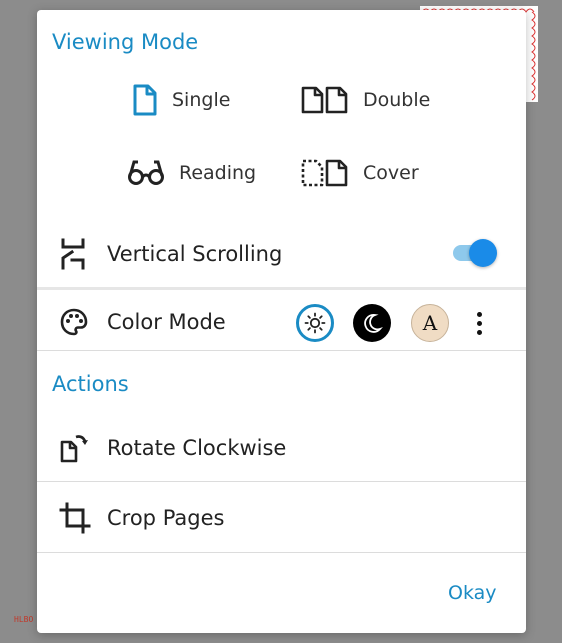 The height and width of the screenshot is (643, 562). I want to click on viewing-mode-single: Single, so click(181, 100).